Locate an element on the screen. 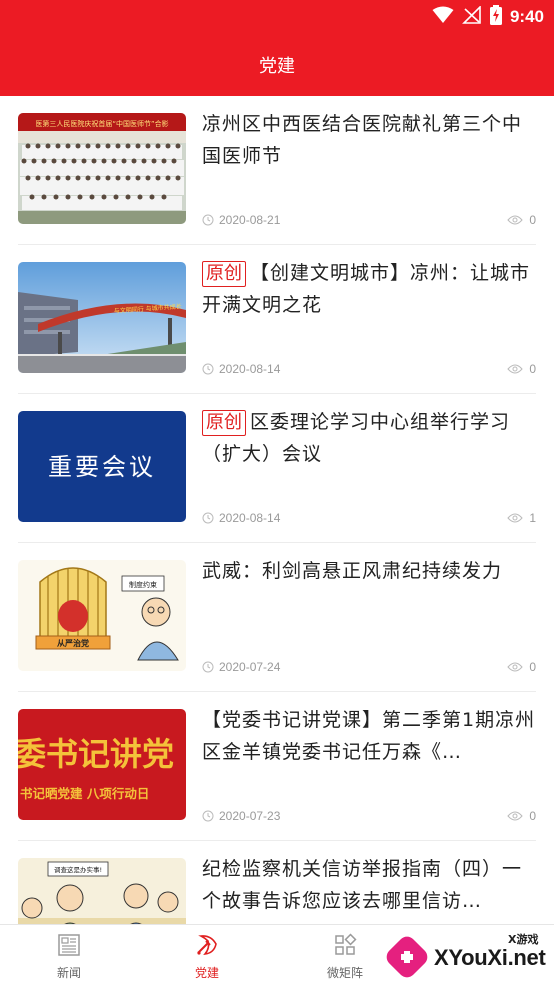 This screenshot has width=554, height=986. news-title: 凉州区中西医结合医院献礼第三个中国医师节 is located at coordinates (369, 140).